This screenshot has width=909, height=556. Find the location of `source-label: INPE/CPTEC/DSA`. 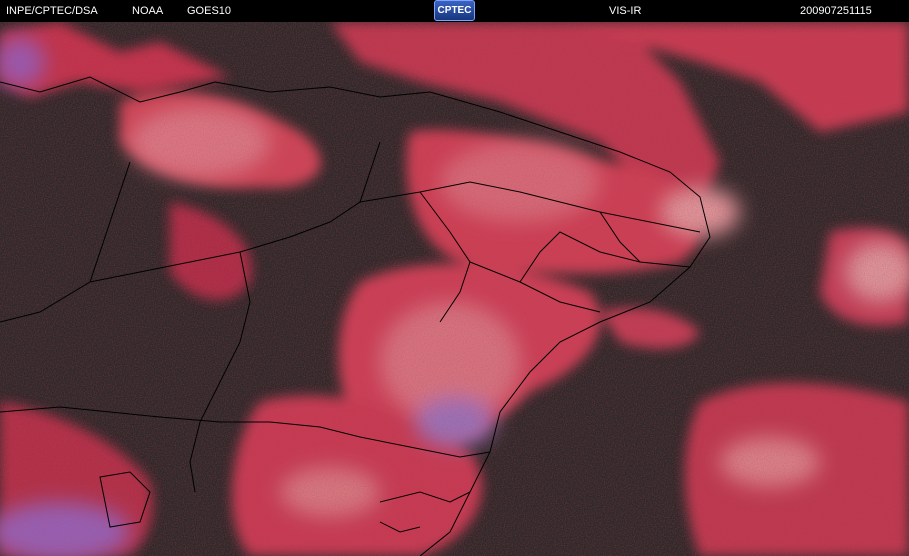

source-label: INPE/CPTEC/DSA is located at coordinates (52, 11).